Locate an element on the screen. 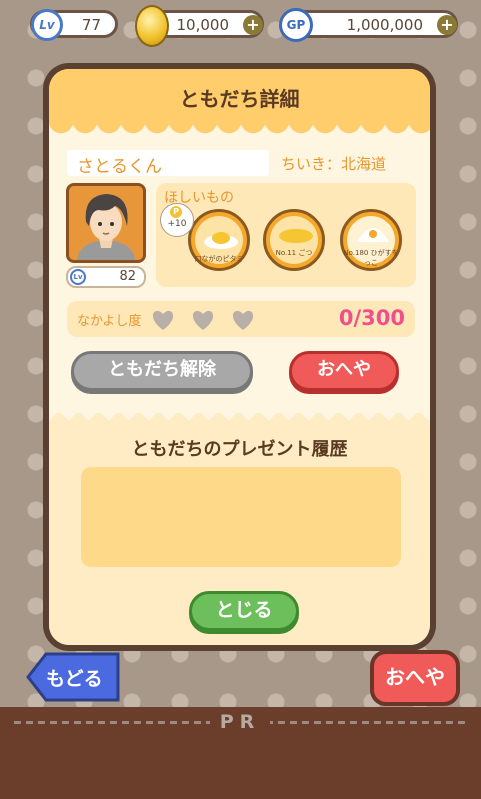  friendship-count: 0/300 is located at coordinates (371, 318).